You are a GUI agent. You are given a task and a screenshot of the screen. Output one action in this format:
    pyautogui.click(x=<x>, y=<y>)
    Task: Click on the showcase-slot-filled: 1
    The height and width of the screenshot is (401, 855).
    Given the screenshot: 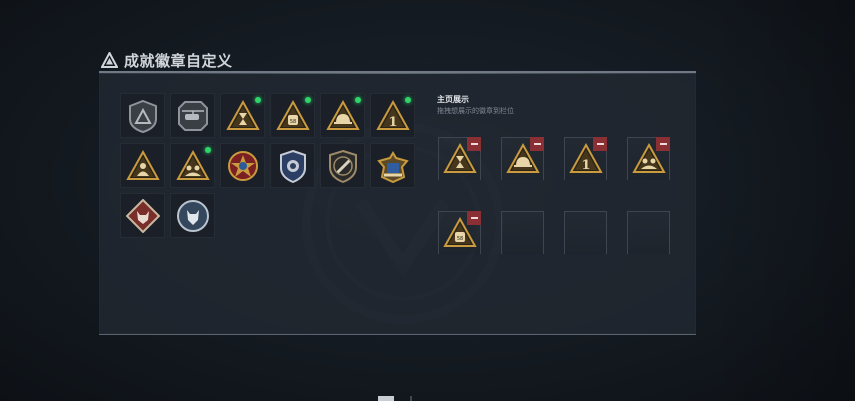 What is the action you would take?
    pyautogui.click(x=585, y=158)
    